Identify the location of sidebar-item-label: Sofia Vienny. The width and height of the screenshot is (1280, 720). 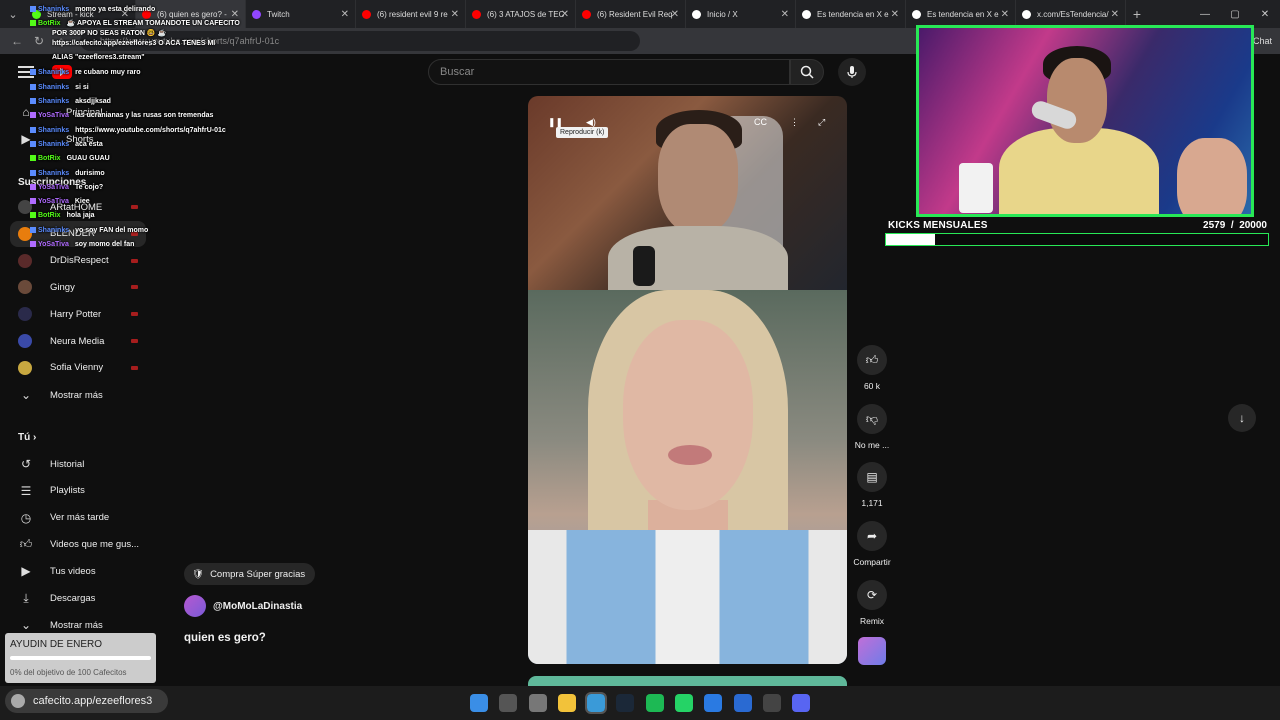
(77, 368).